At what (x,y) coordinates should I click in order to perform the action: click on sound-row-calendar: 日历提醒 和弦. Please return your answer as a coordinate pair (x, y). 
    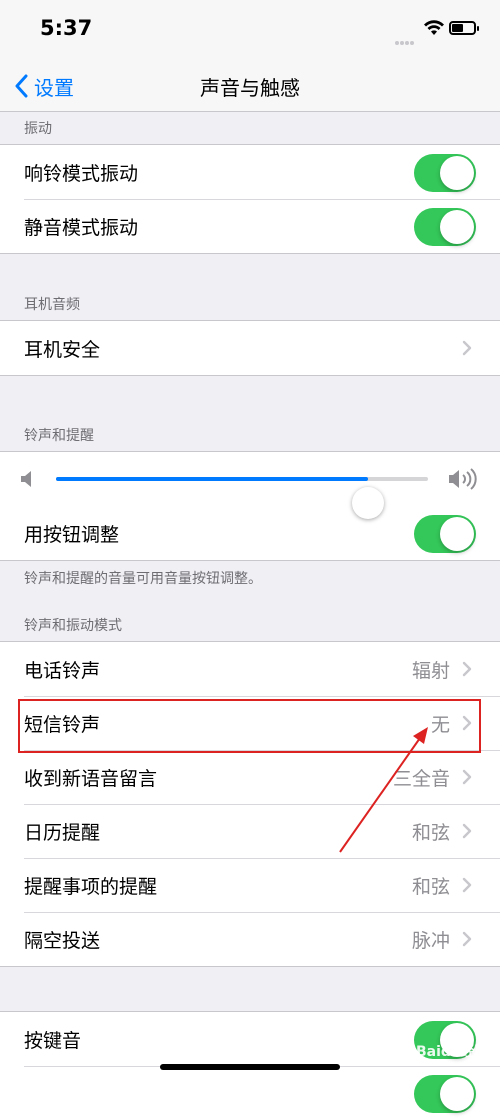
    Looking at the image, I should click on (250, 831).